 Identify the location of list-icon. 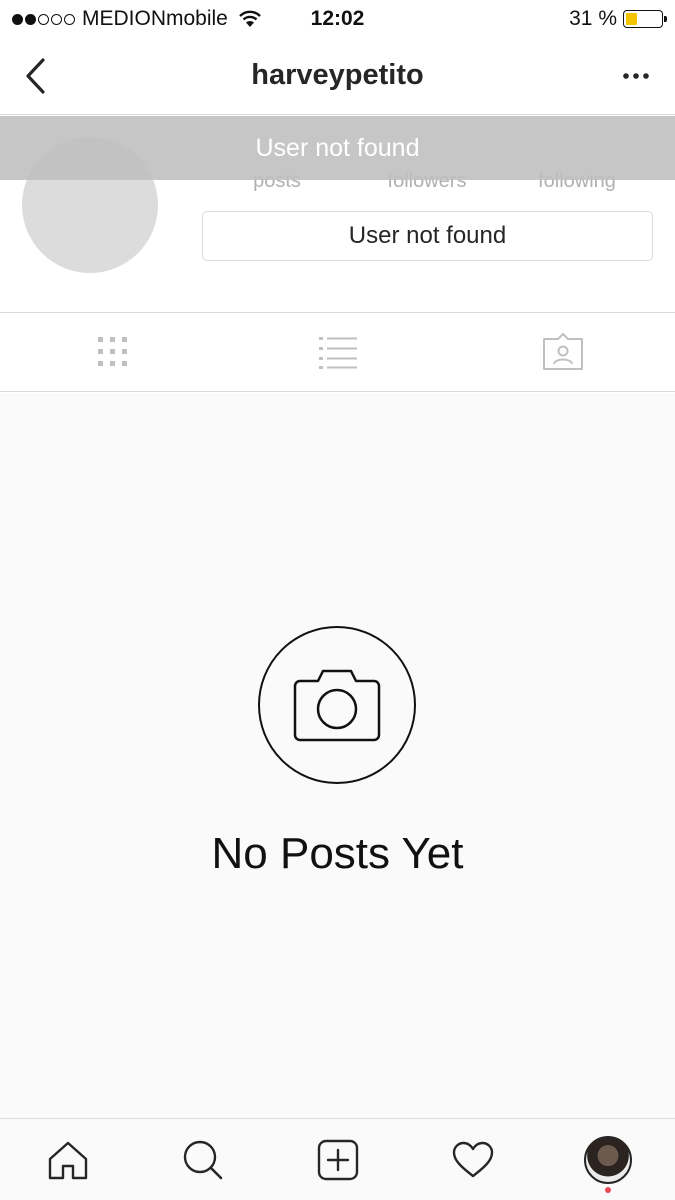
(337, 353).